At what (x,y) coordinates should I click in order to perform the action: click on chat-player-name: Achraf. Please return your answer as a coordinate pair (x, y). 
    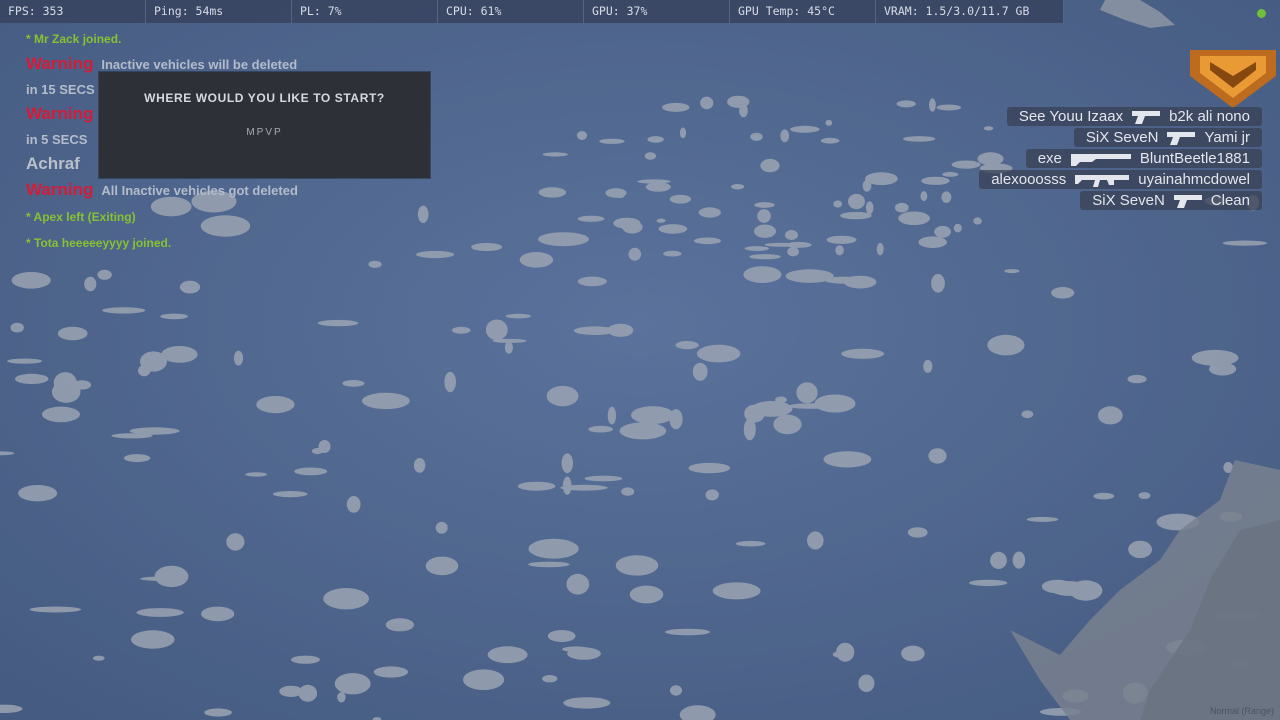
    Looking at the image, I should click on (53, 163).